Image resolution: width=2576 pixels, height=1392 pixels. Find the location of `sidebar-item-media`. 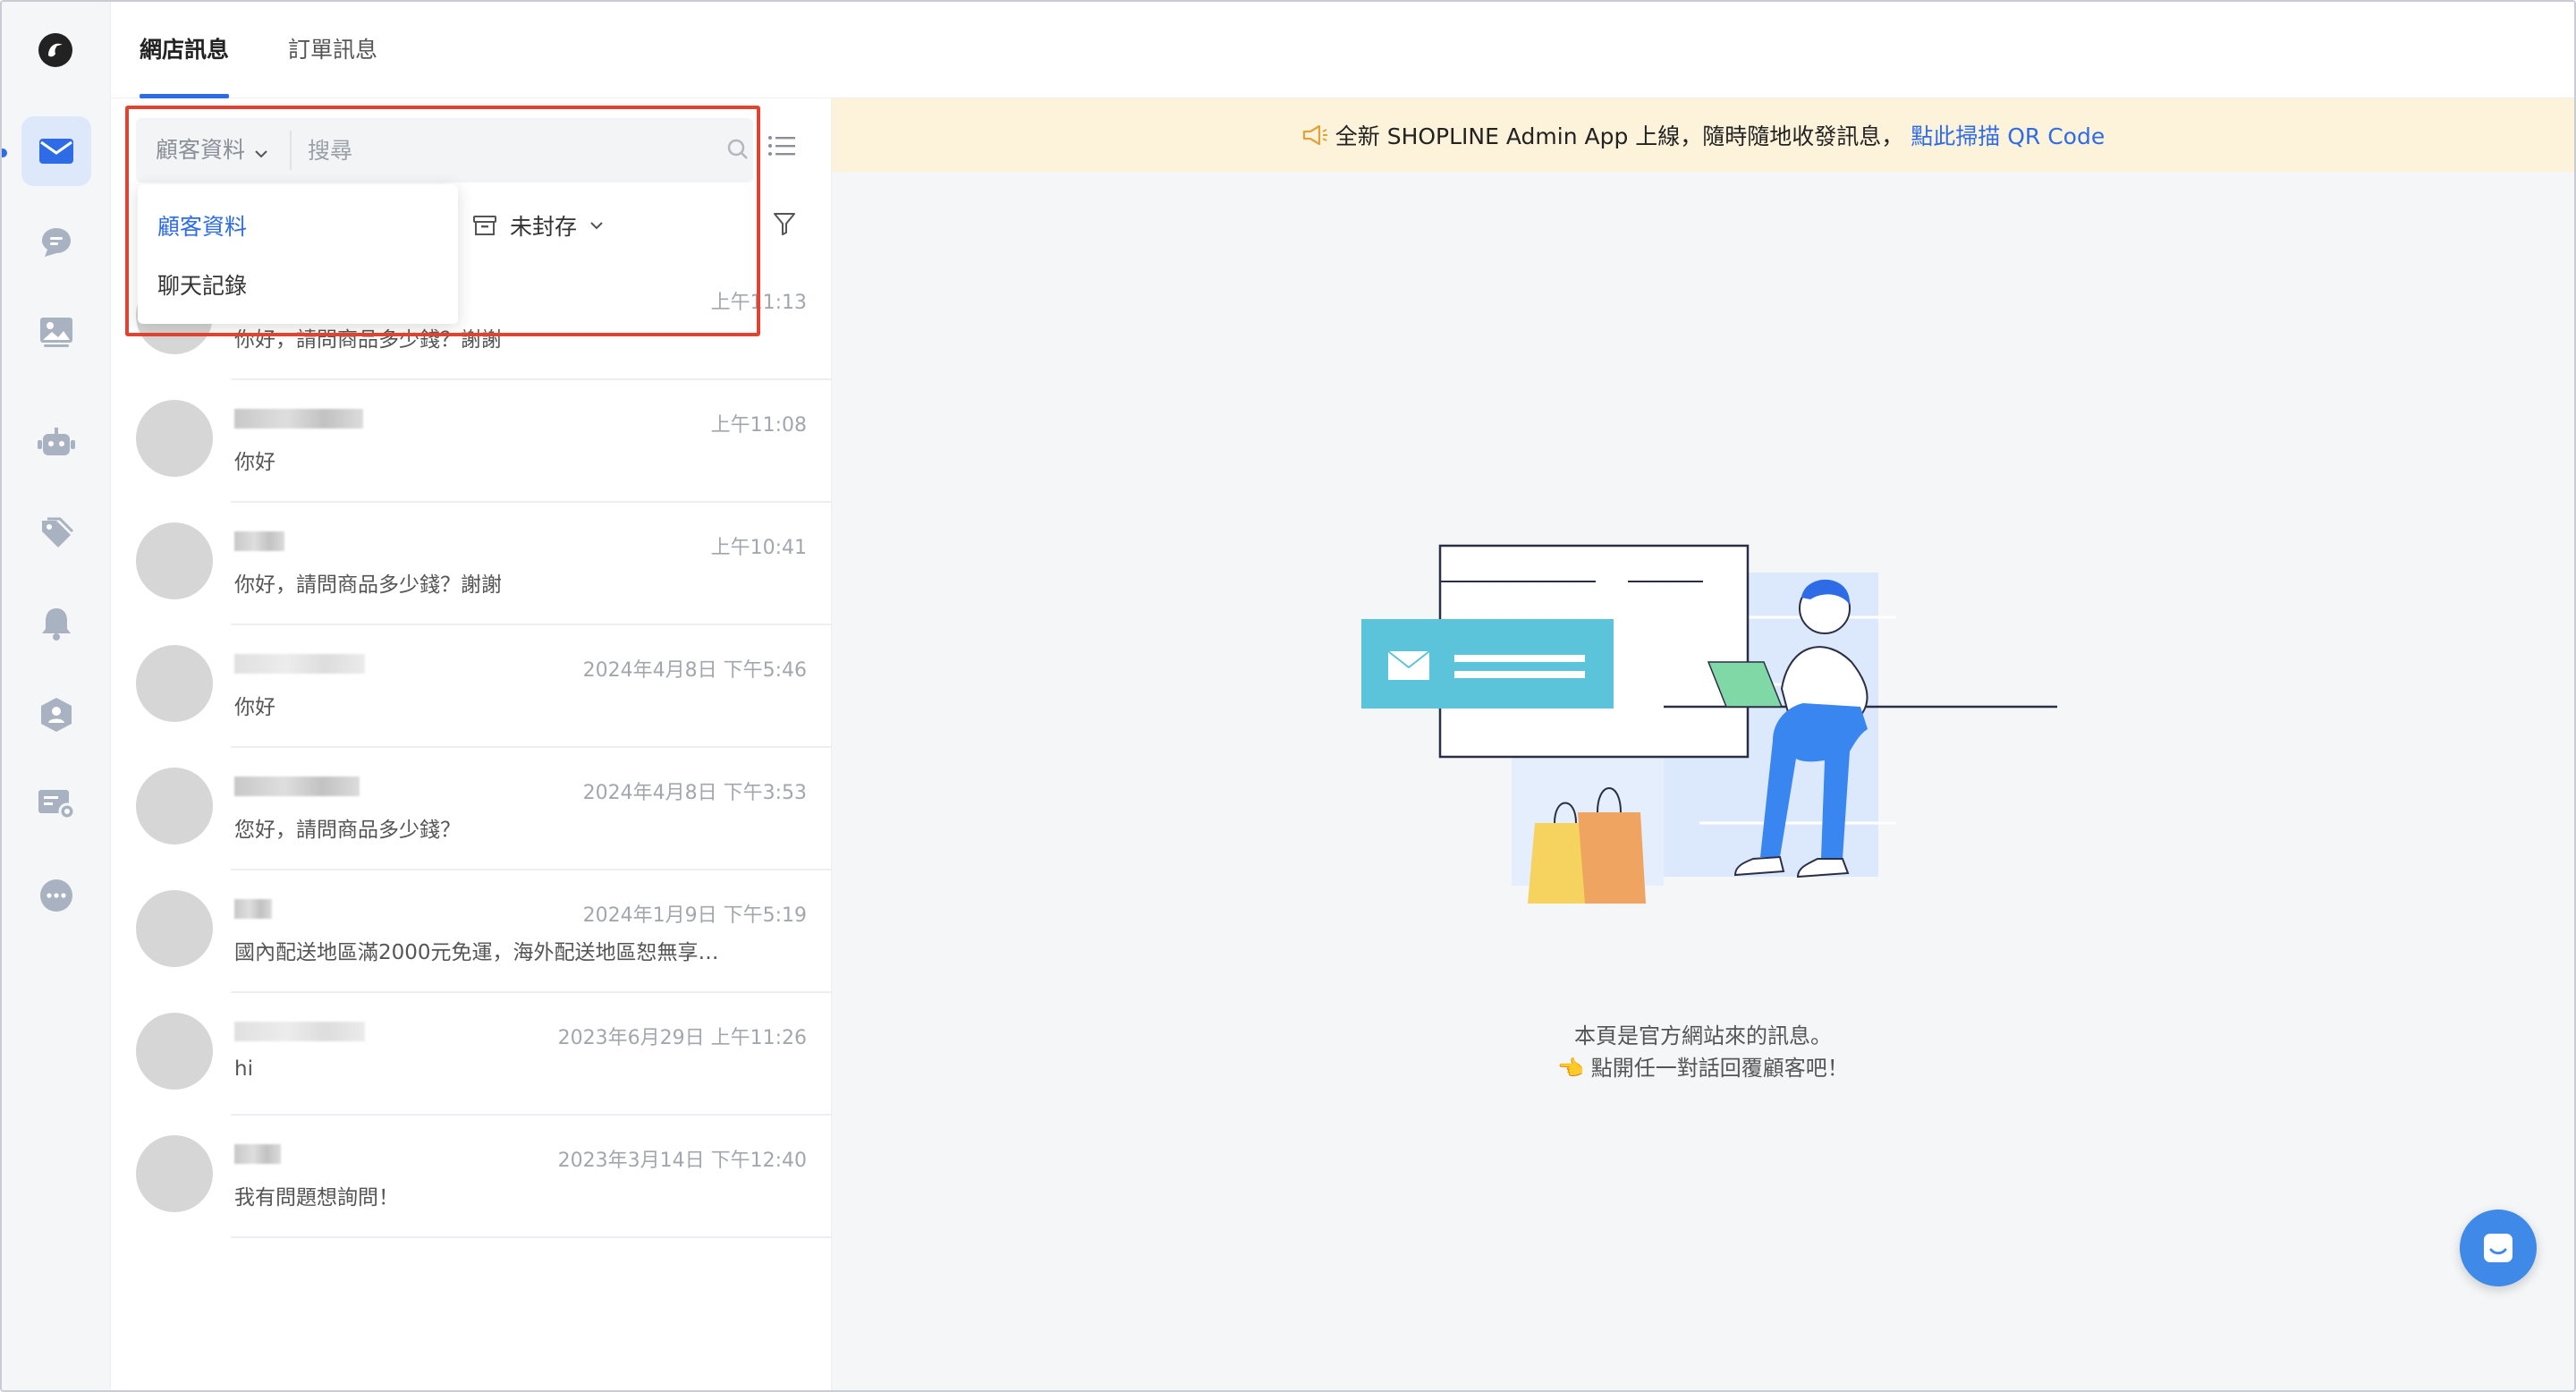

sidebar-item-media is located at coordinates (56, 332).